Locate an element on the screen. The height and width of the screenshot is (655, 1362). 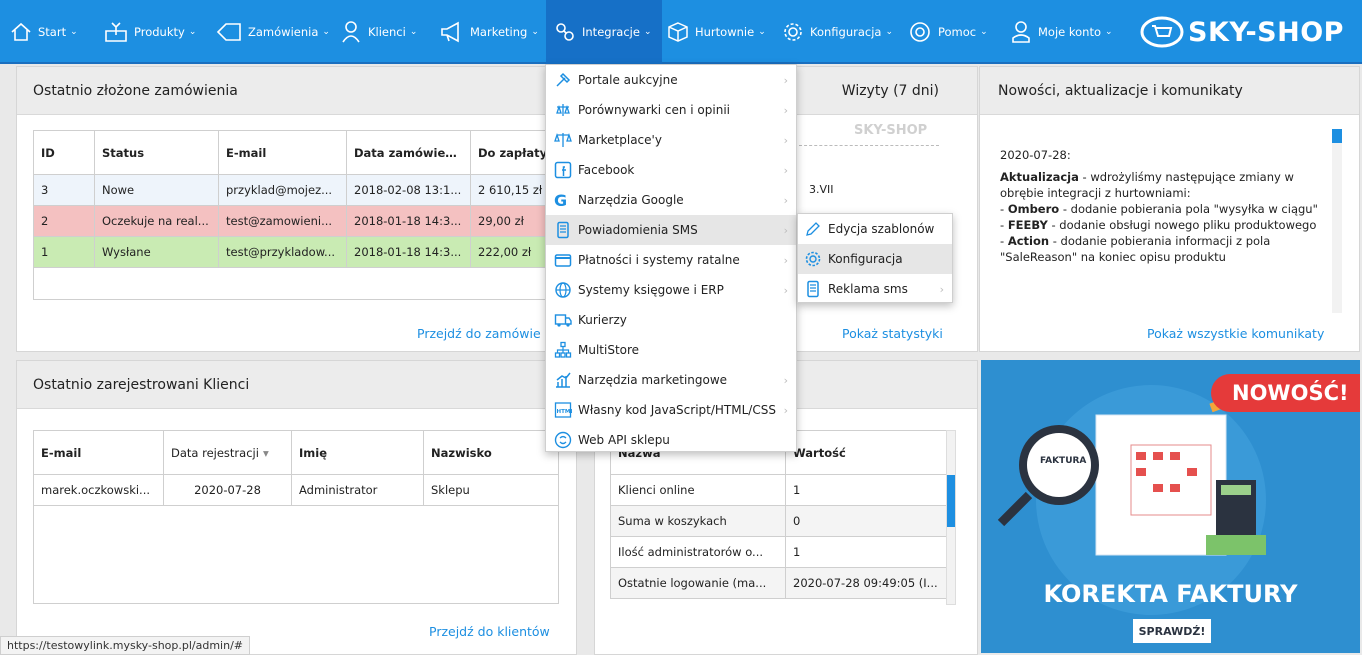
nav-konfiguracja: Konfiguracja ⌄ is located at coordinates (837, 32).